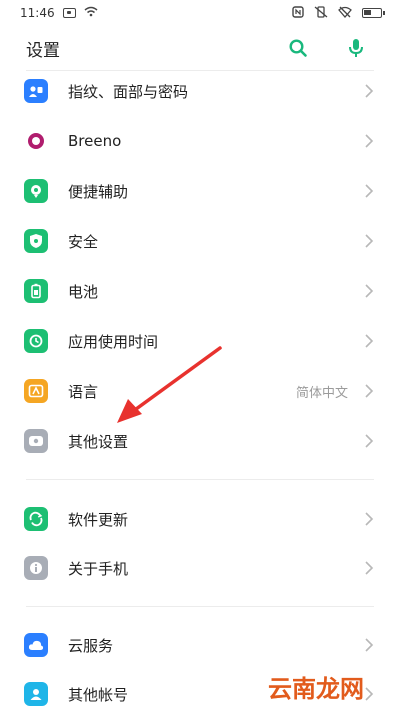  Describe the element at coordinates (200, 391) in the screenshot. I see `settings-item-language: 语言 简体中文` at that location.